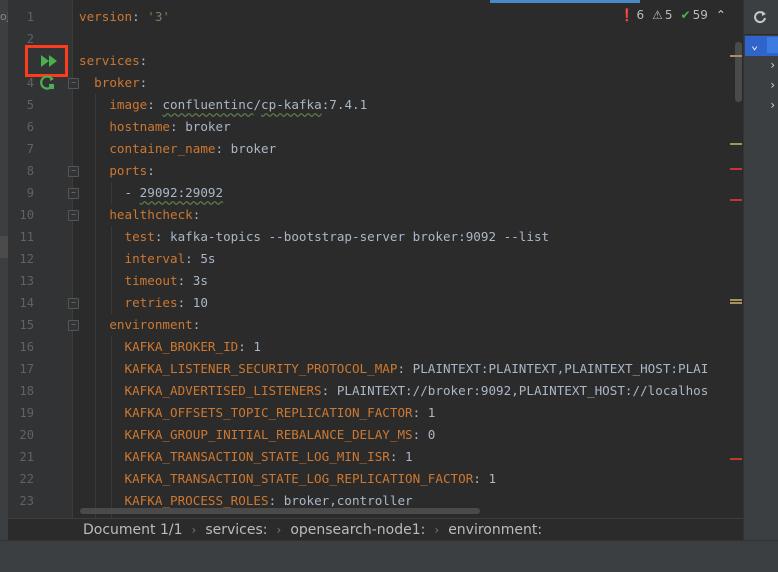  I want to click on breadcrumb-item: Document 1/1, so click(133, 530).